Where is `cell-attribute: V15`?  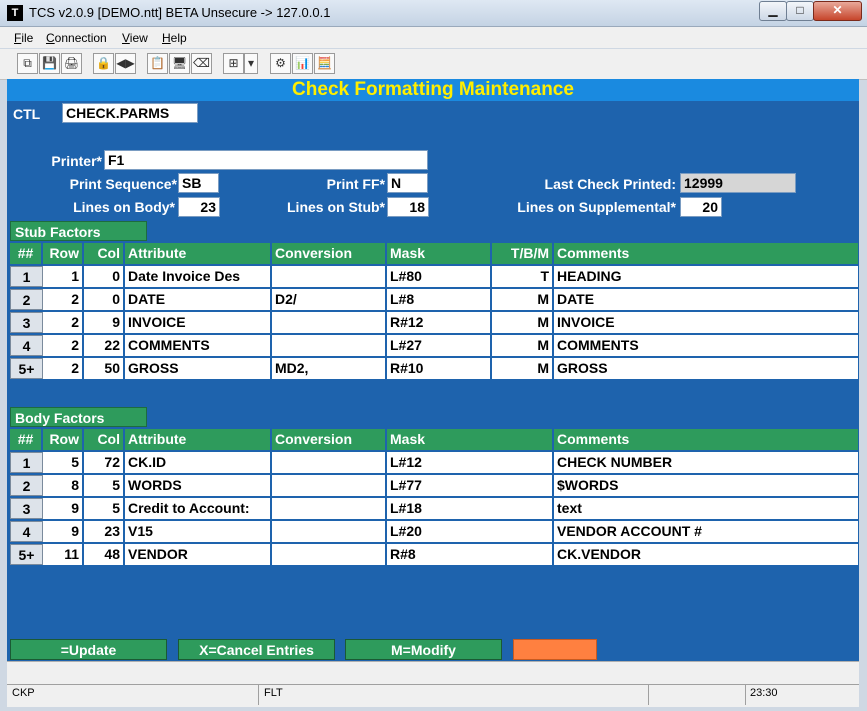 cell-attribute: V15 is located at coordinates (198, 531).